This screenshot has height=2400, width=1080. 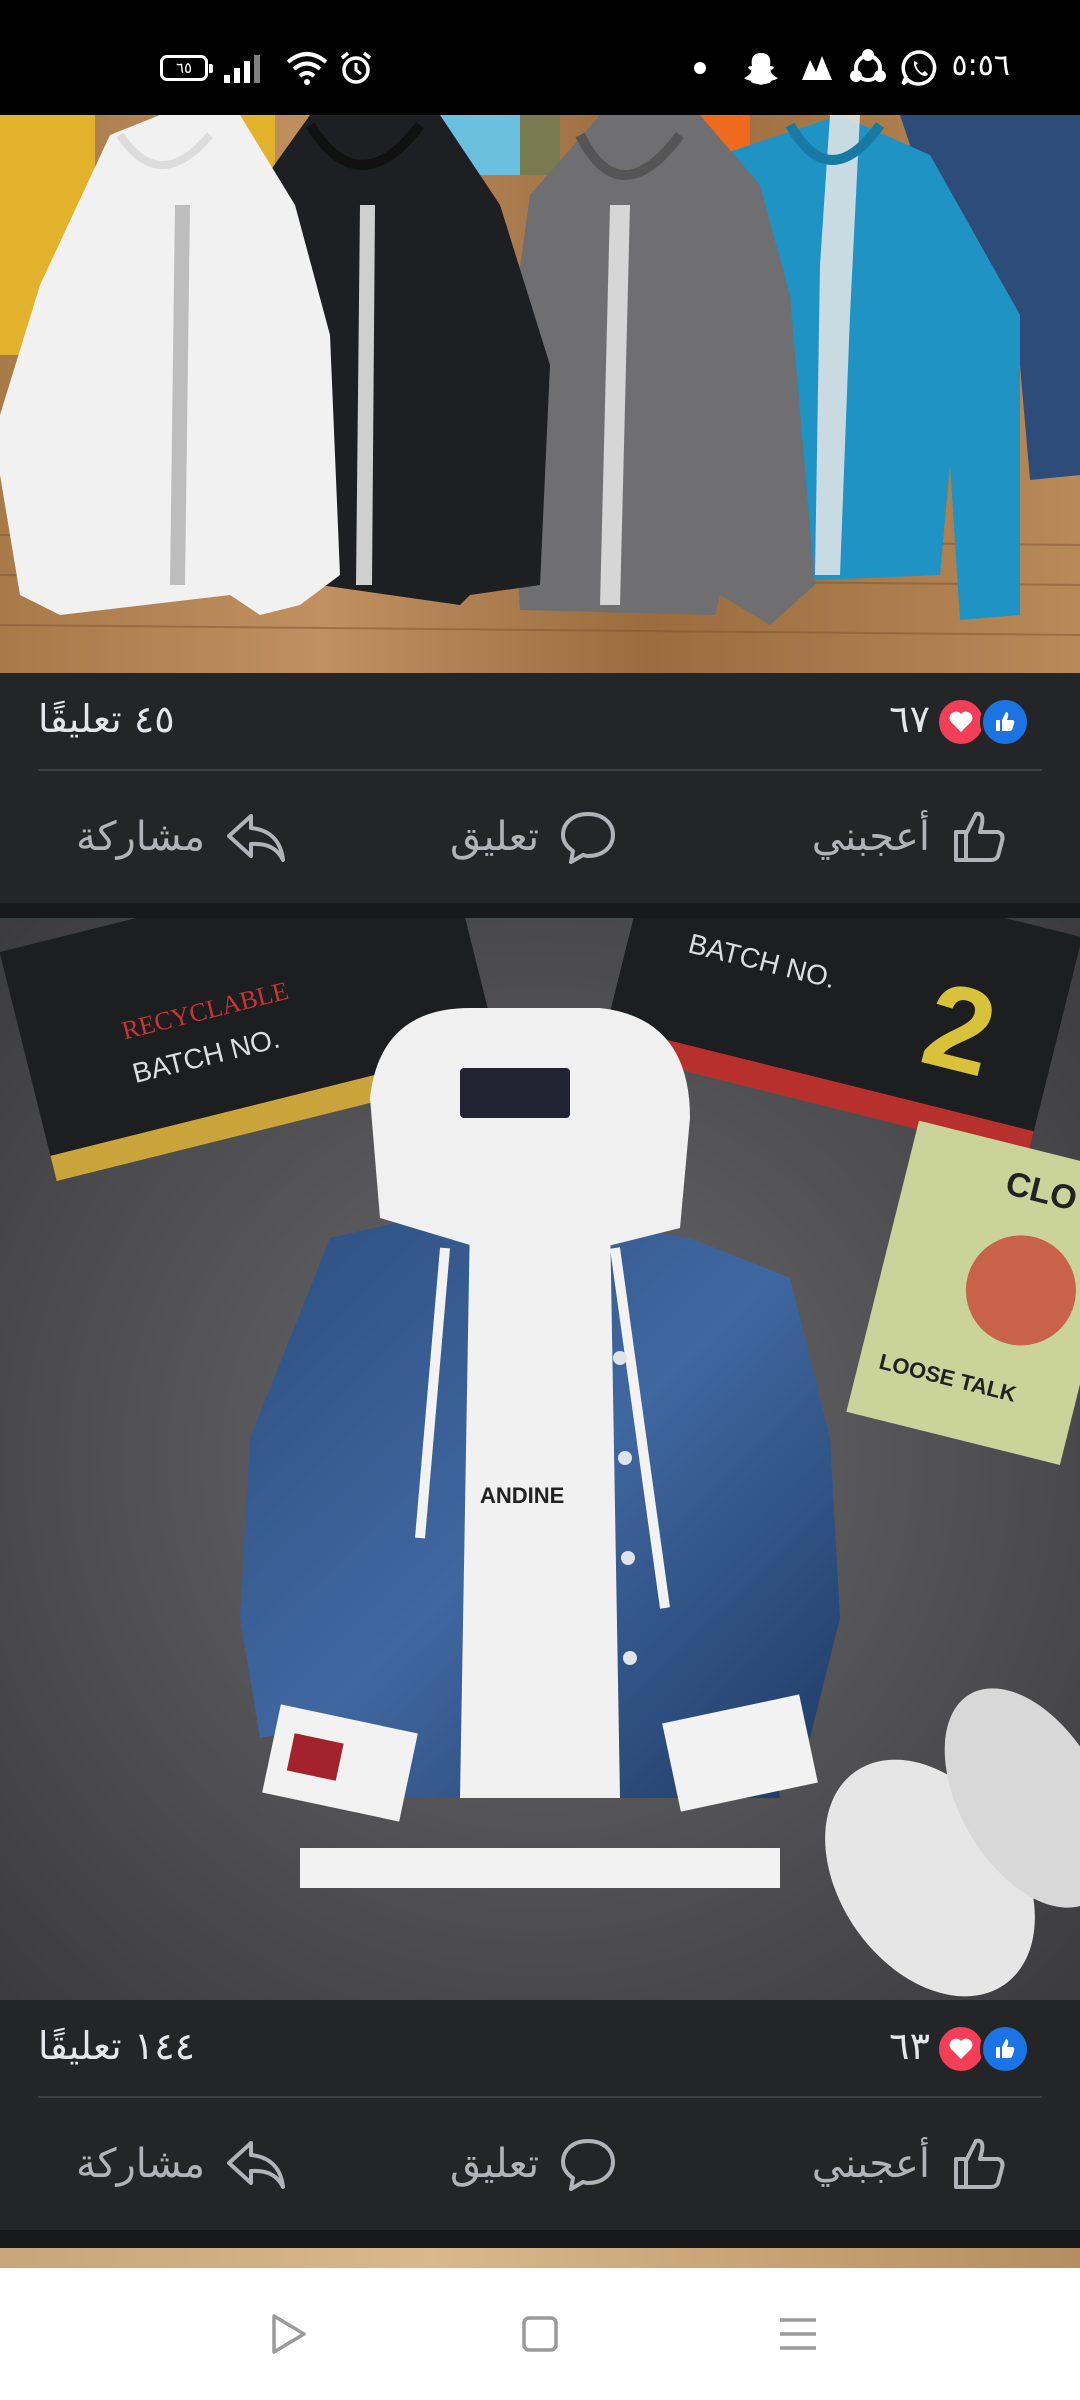 I want to click on comments-count: ١٤٤ تعليقًا, so click(x=116, y=2046).